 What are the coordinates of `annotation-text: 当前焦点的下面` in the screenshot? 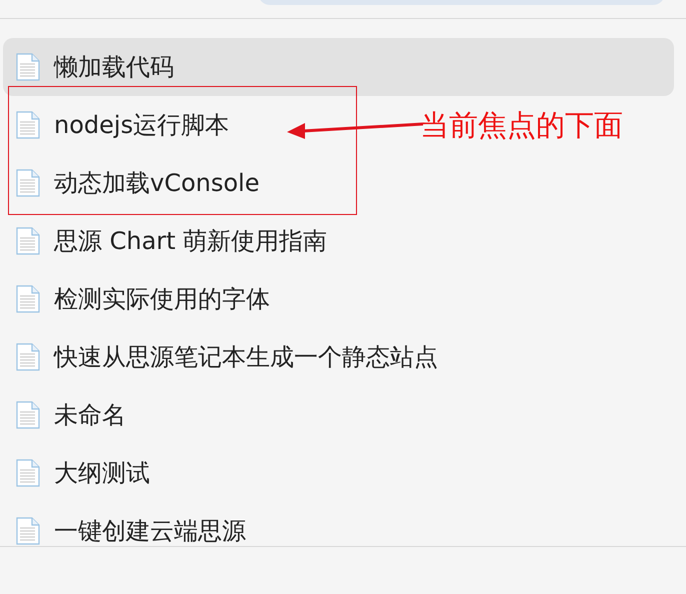 It's located at (521, 125).